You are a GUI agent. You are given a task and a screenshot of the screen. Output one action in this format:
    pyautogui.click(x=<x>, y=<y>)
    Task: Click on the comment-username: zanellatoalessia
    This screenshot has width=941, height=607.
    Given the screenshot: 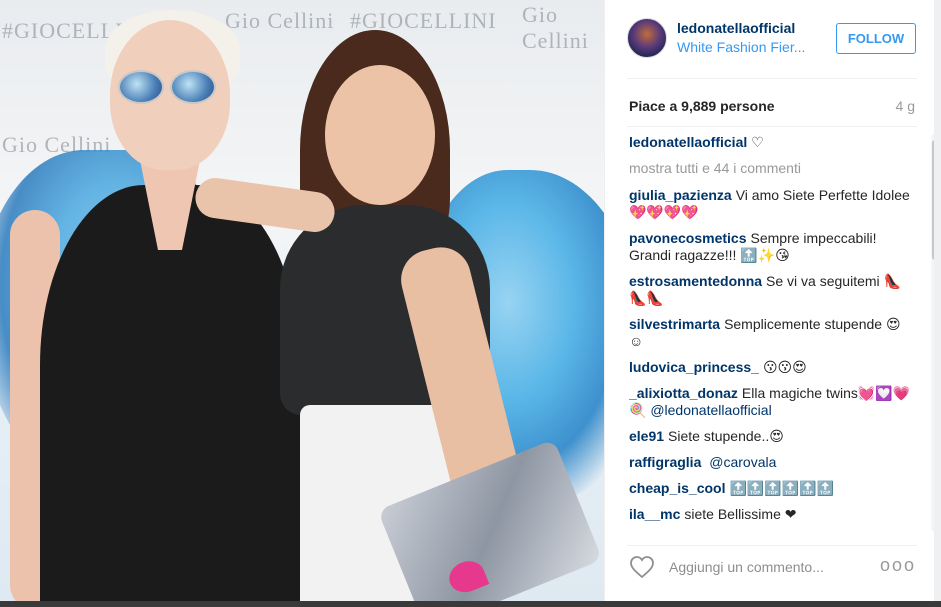 What is the action you would take?
    pyautogui.click(x=682, y=533)
    